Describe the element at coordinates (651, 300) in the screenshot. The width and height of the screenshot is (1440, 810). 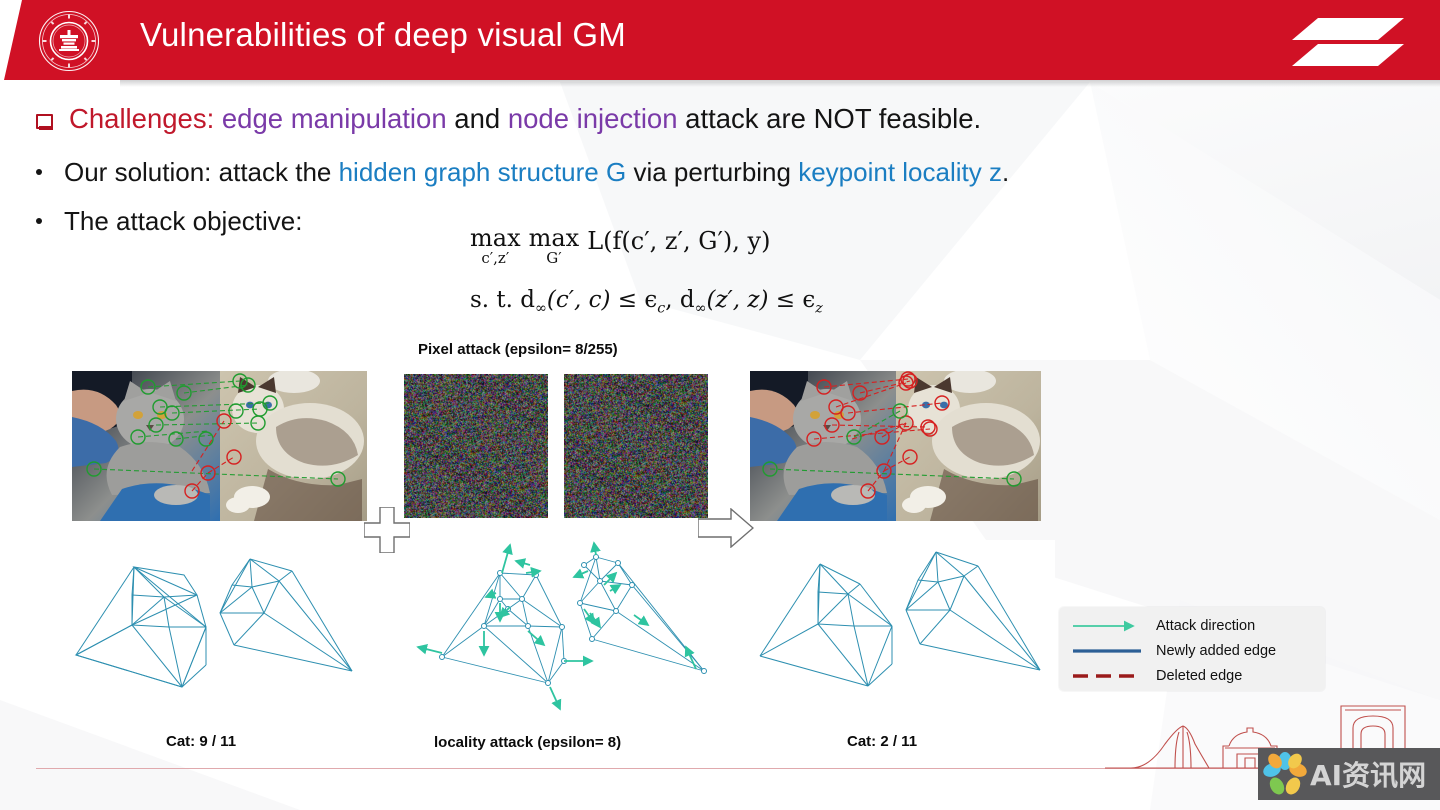
I see `epsilon-c: ϵ` at that location.